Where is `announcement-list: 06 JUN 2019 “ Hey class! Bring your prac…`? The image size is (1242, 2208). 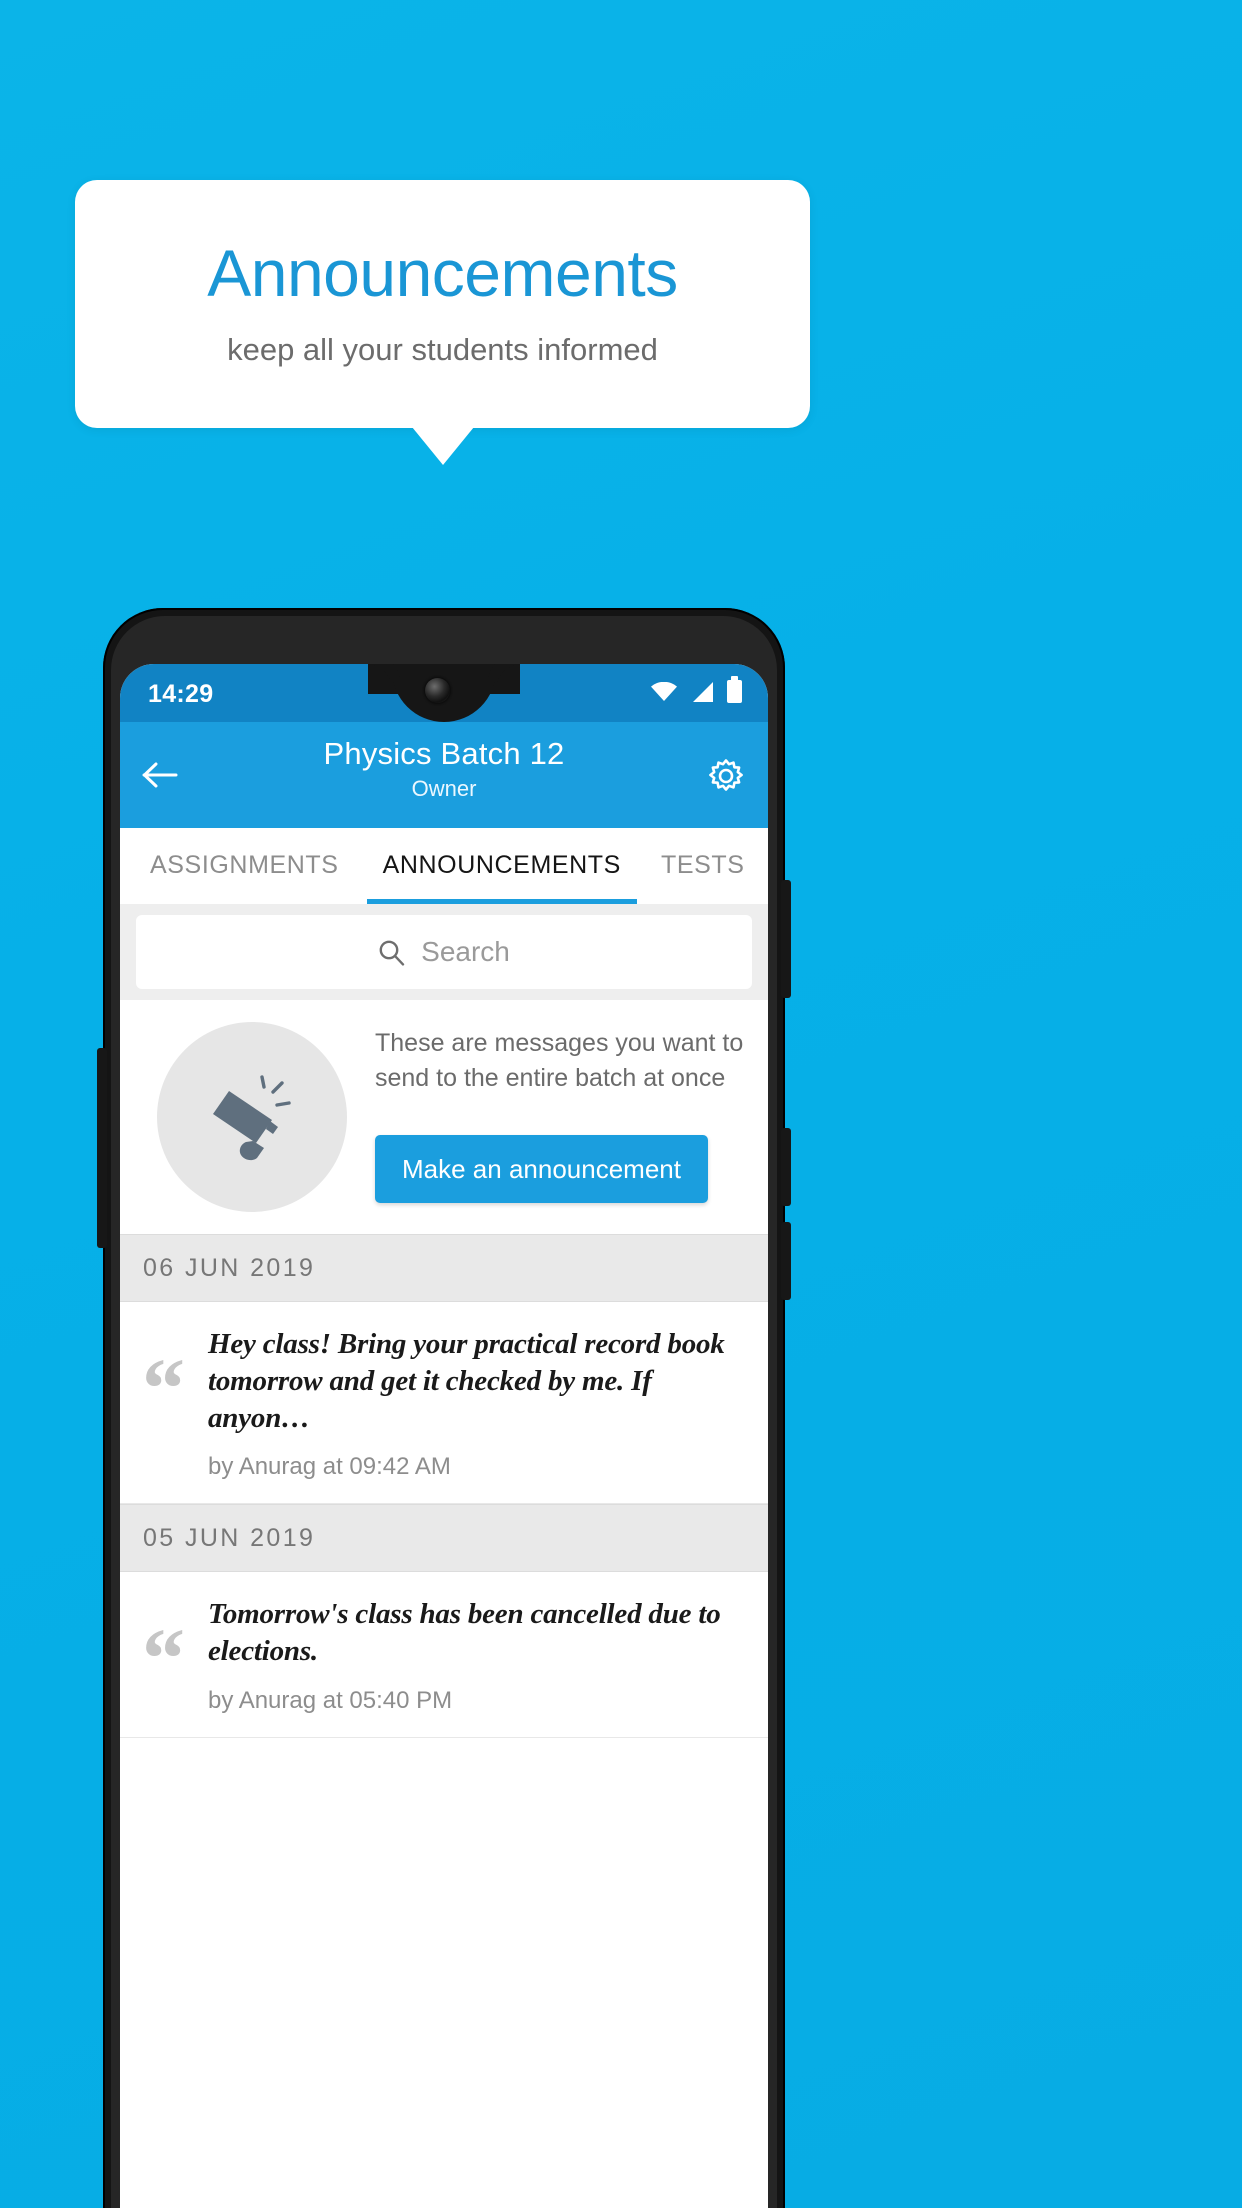
announcement-list: 06 JUN 2019 “ Hey class! Bring your prac… is located at coordinates (444, 1486).